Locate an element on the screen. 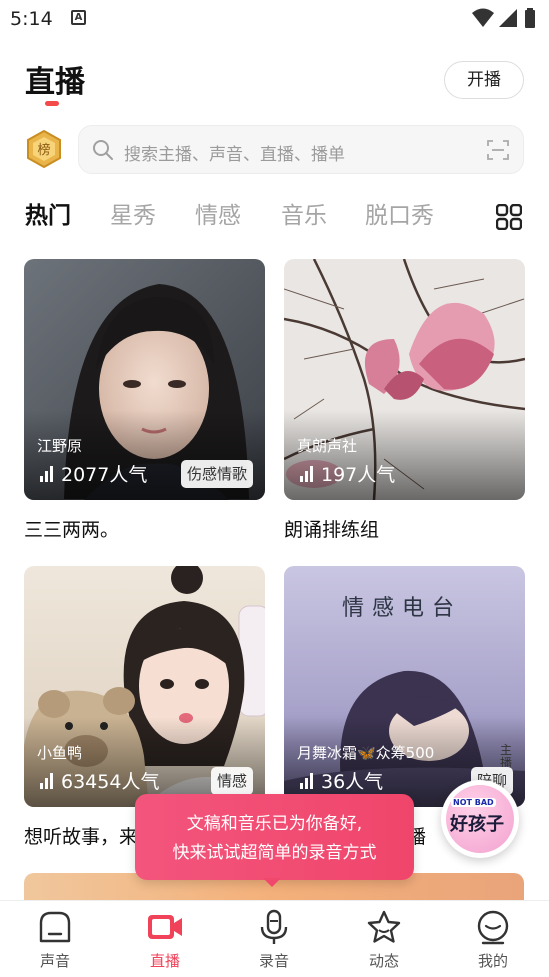 This screenshot has width=549, height=977. search-input: 搜索主播、声音、直播、播单 is located at coordinates (234, 152).